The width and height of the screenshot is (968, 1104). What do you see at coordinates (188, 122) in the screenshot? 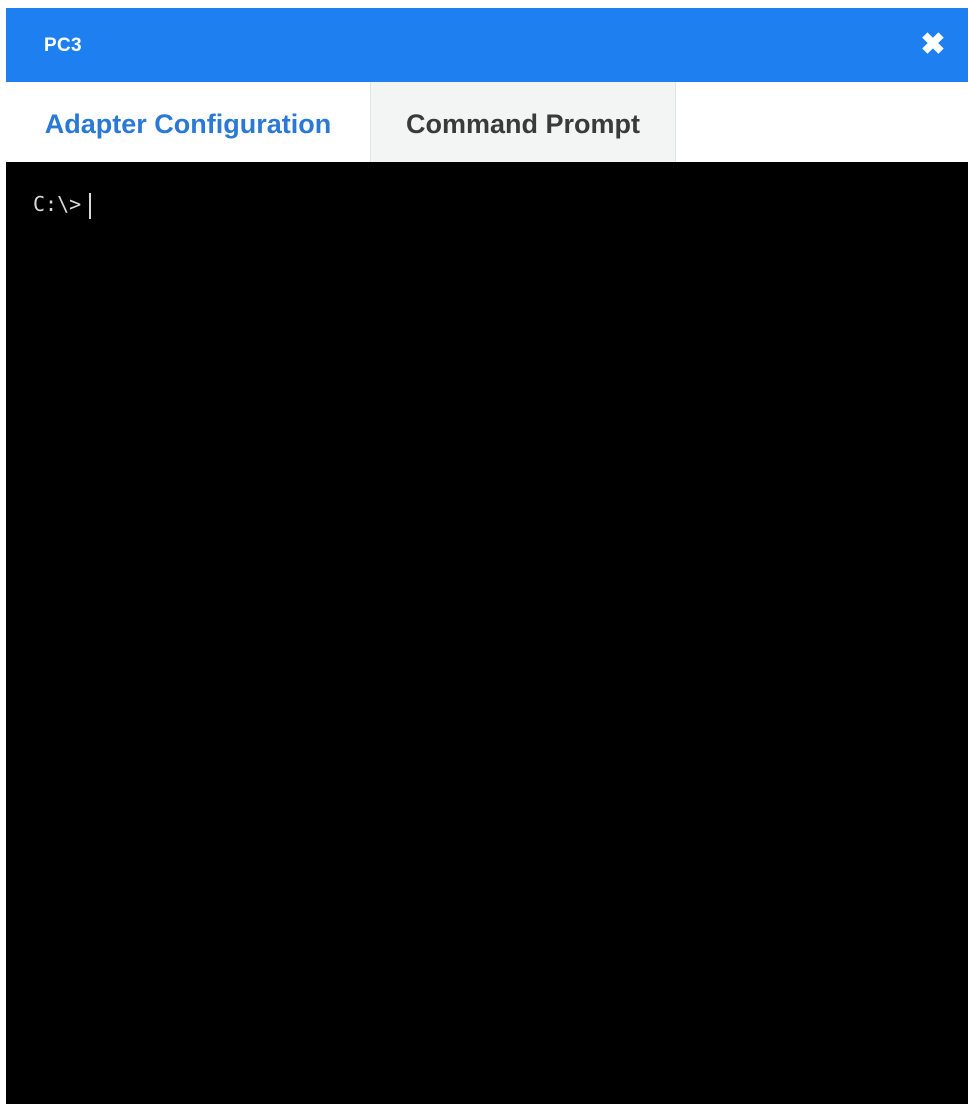
I see `tab-adapter-configuration: Adapter Configuration` at bounding box center [188, 122].